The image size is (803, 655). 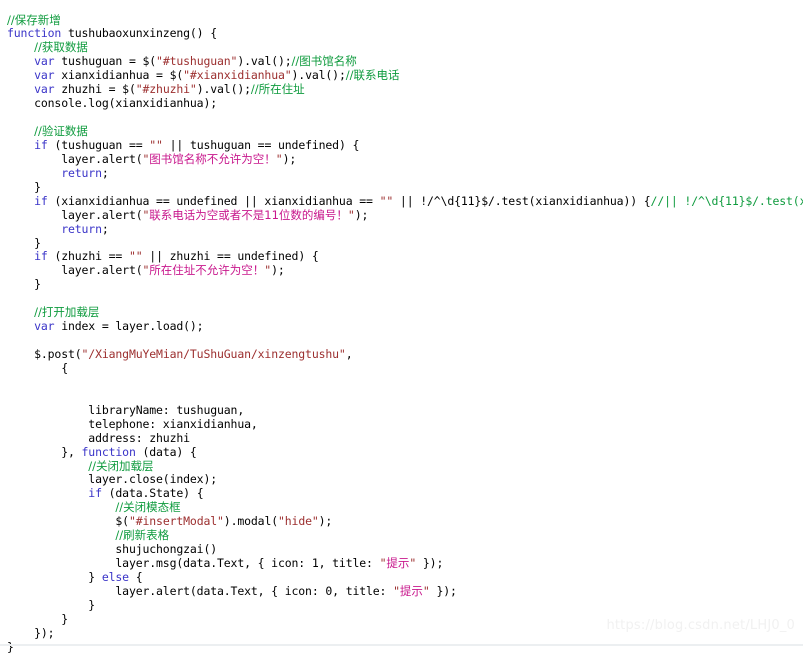 What do you see at coordinates (261, 144) in the screenshot?
I see `code-token-plain: || tushuguan == undefined) {` at bounding box center [261, 144].